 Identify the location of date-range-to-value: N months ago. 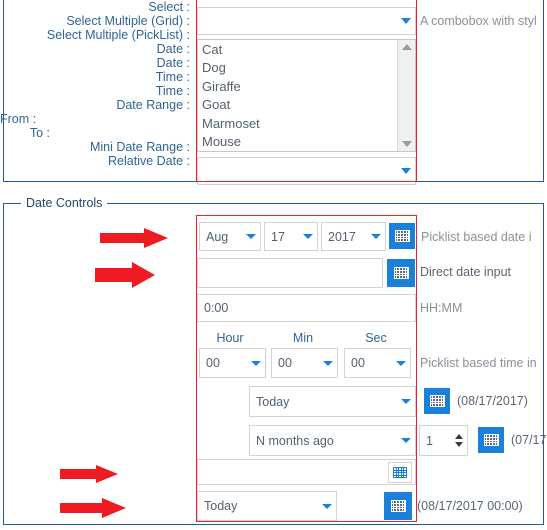
(295, 440).